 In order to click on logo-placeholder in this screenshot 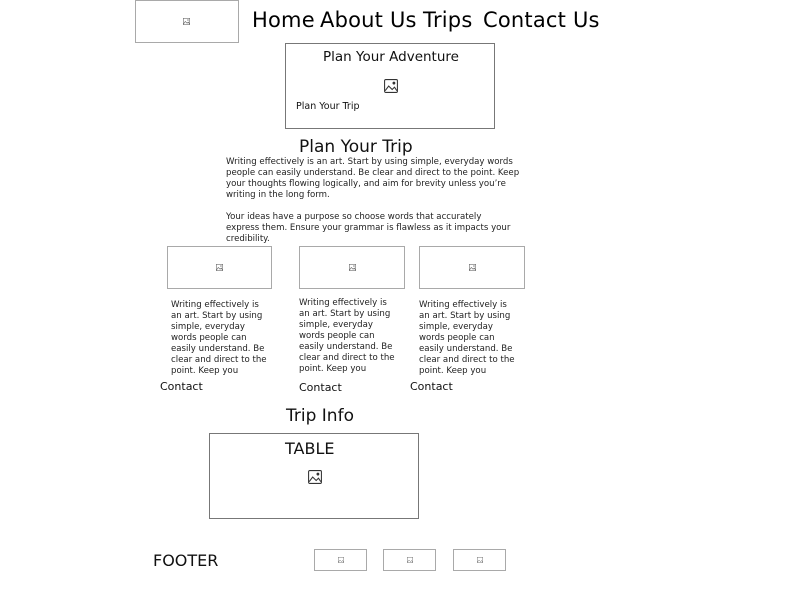, I will do `click(187, 21)`.